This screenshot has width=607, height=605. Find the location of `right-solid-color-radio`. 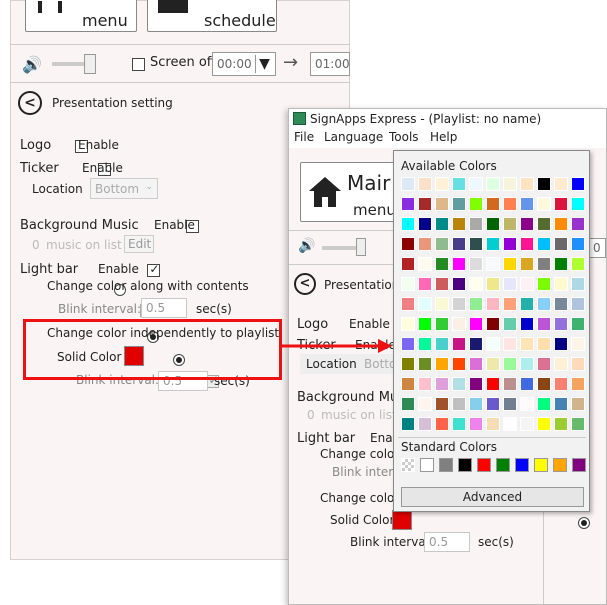

right-solid-color-radio is located at coordinates (584, 522).